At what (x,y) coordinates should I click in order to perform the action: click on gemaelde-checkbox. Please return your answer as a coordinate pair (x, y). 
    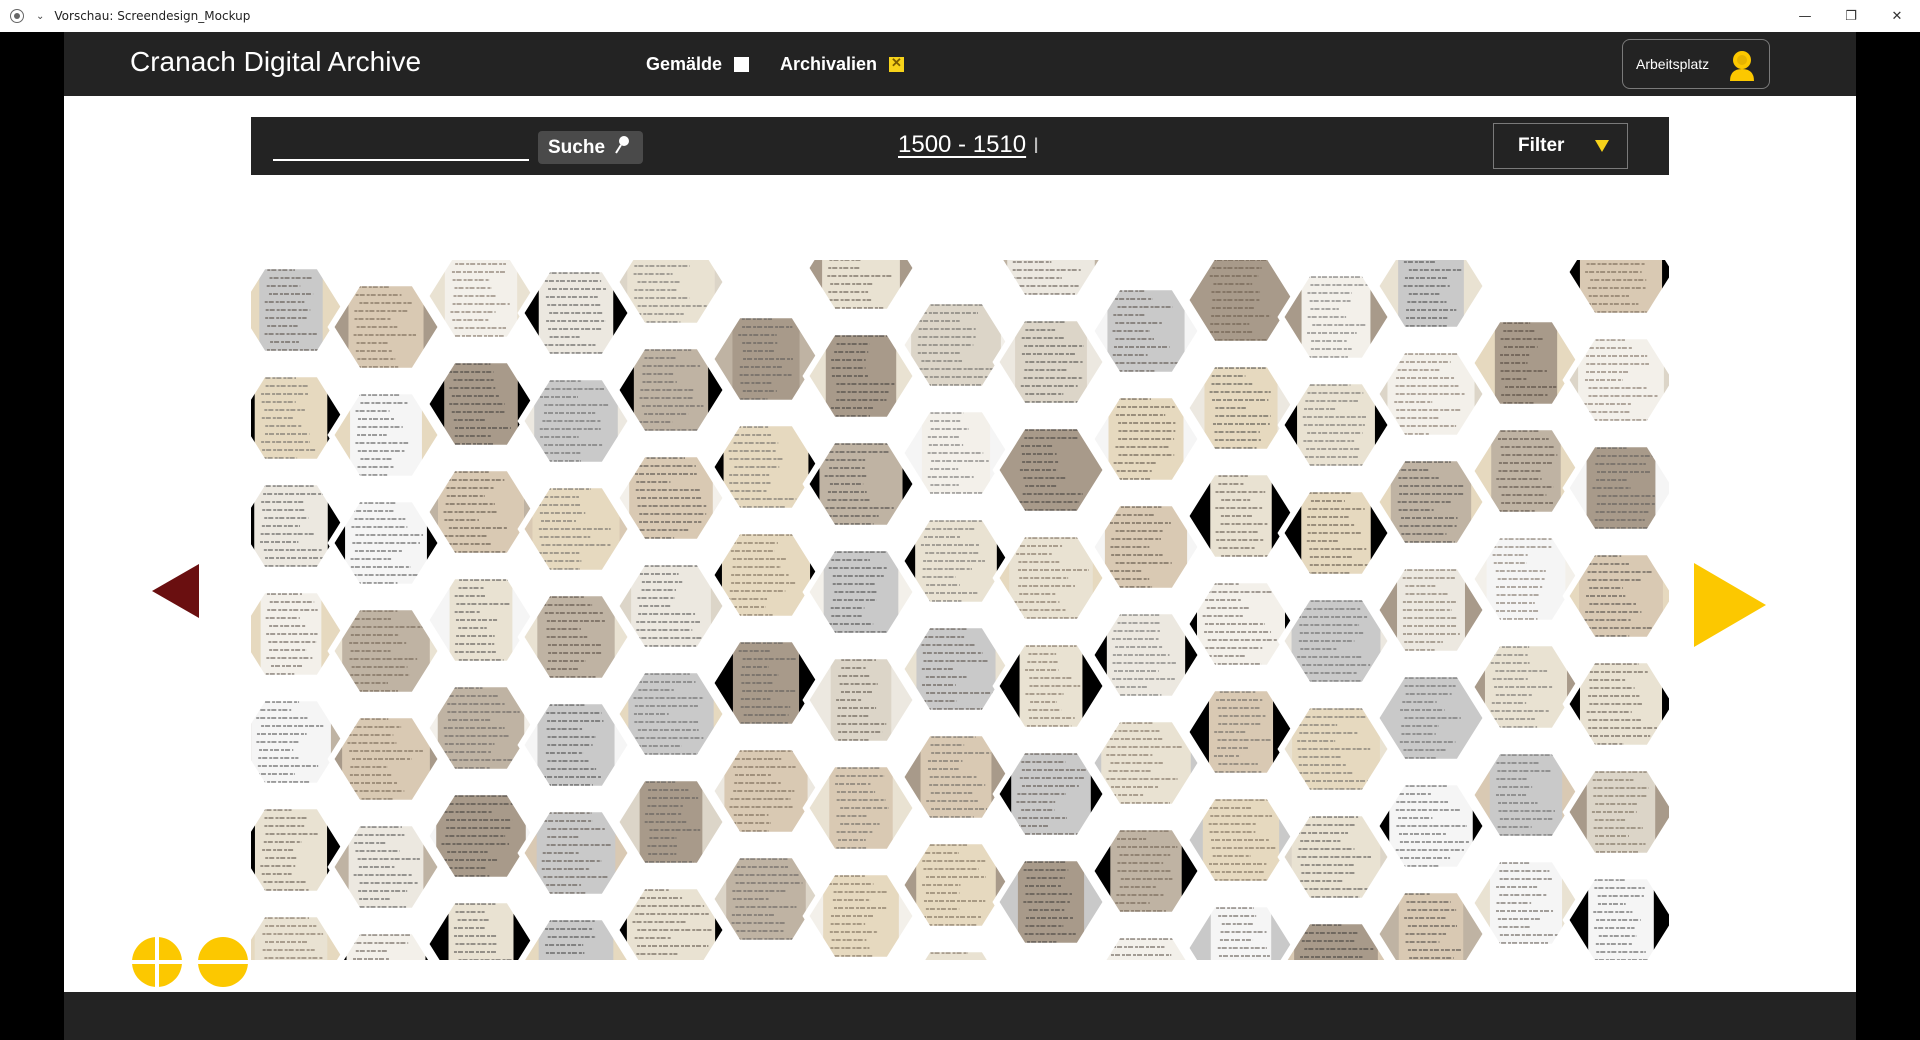
    Looking at the image, I should click on (742, 64).